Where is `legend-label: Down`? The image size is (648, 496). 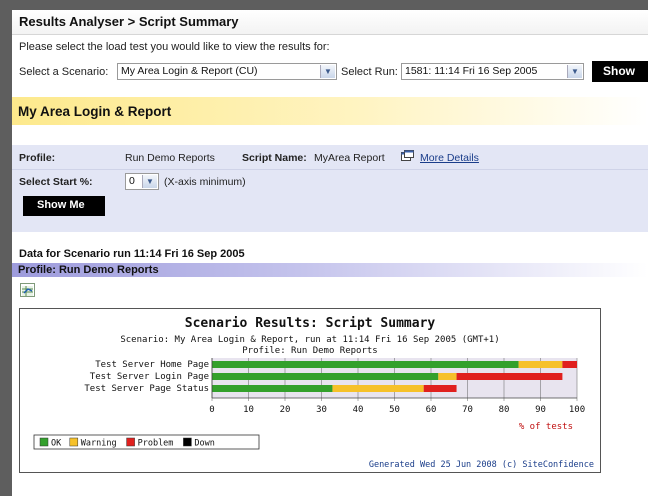 legend-label: Down is located at coordinates (204, 444).